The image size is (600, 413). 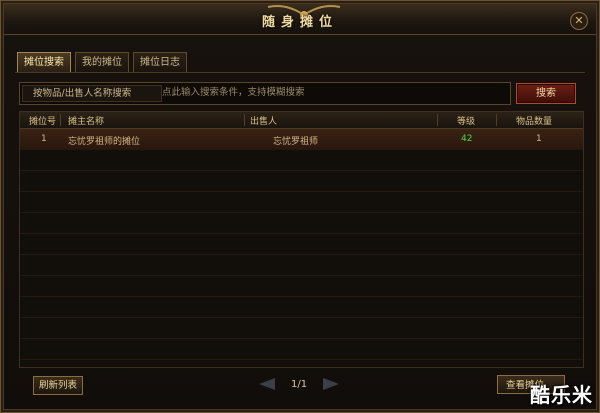 What do you see at coordinates (466, 120) in the screenshot?
I see `header-level: 等级` at bounding box center [466, 120].